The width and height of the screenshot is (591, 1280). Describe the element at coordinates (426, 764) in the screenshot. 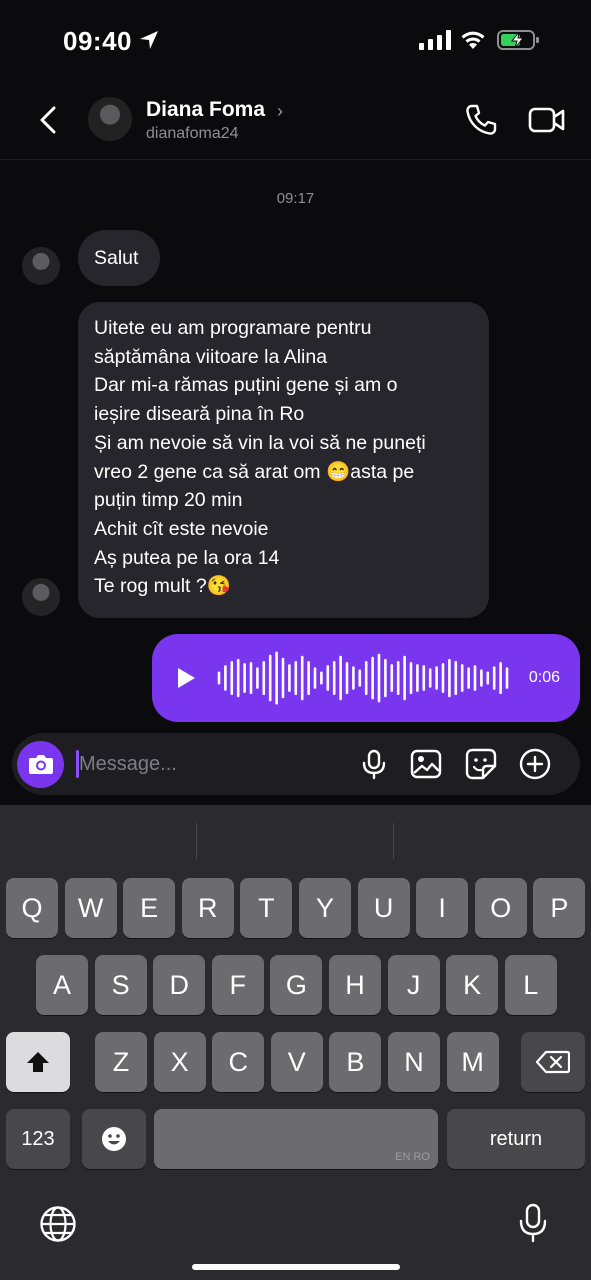

I see `gallery-image-icon` at that location.